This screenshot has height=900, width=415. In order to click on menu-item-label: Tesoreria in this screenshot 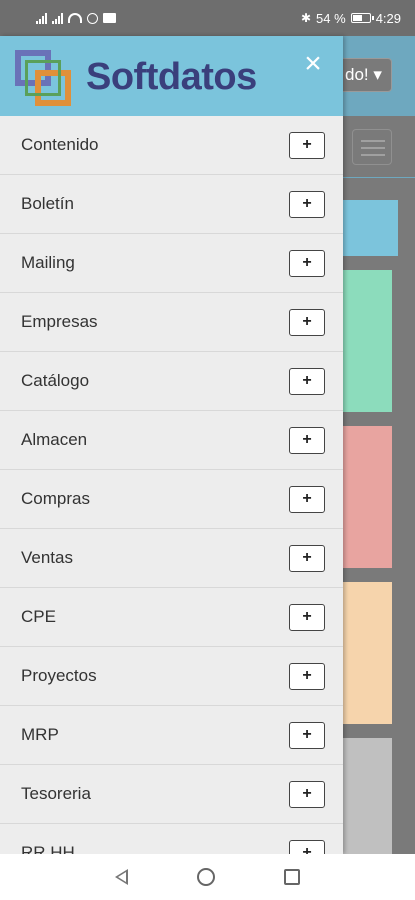, I will do `click(56, 793)`.